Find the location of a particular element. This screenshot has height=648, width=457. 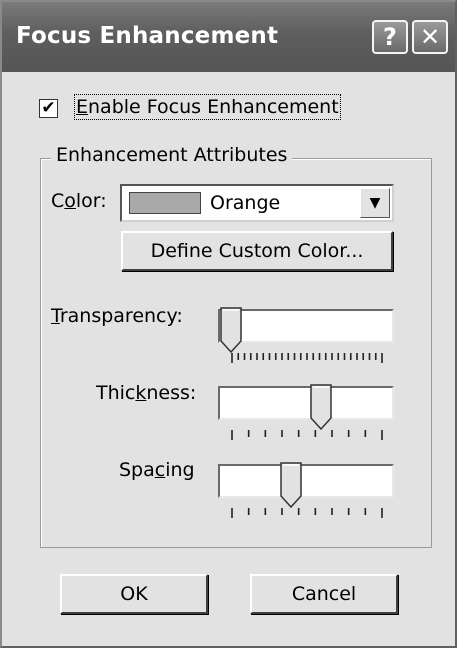

enable-focus-checkbox: ✔ is located at coordinates (48, 108).